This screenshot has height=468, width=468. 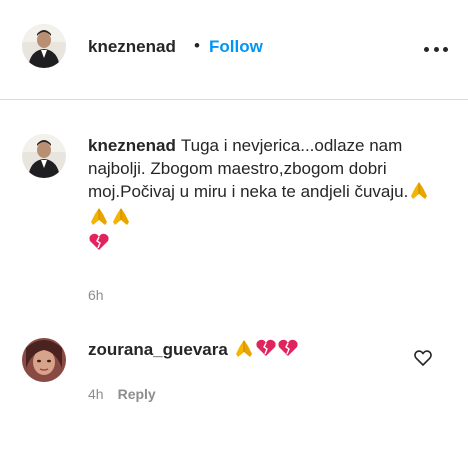 I want to click on commenter-avatar, so click(x=44, y=360).